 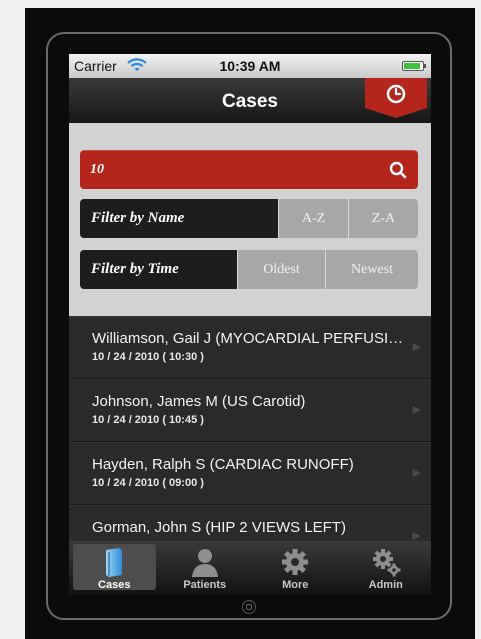 What do you see at coordinates (114, 585) in the screenshot?
I see `tab-label: Cases` at bounding box center [114, 585].